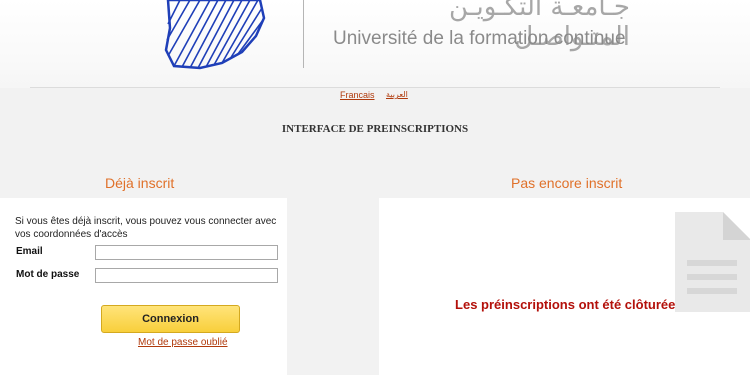 The width and height of the screenshot is (750, 375). I want to click on header-divider, so click(303, 34).